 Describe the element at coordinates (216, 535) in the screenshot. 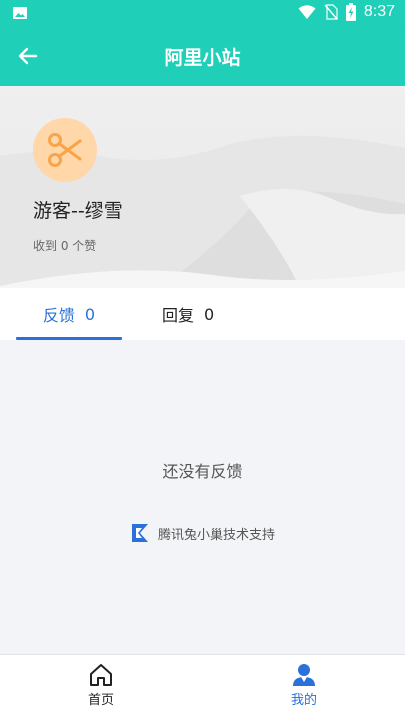

I see `support-text: 腾讯兔小巢技术支持` at that location.